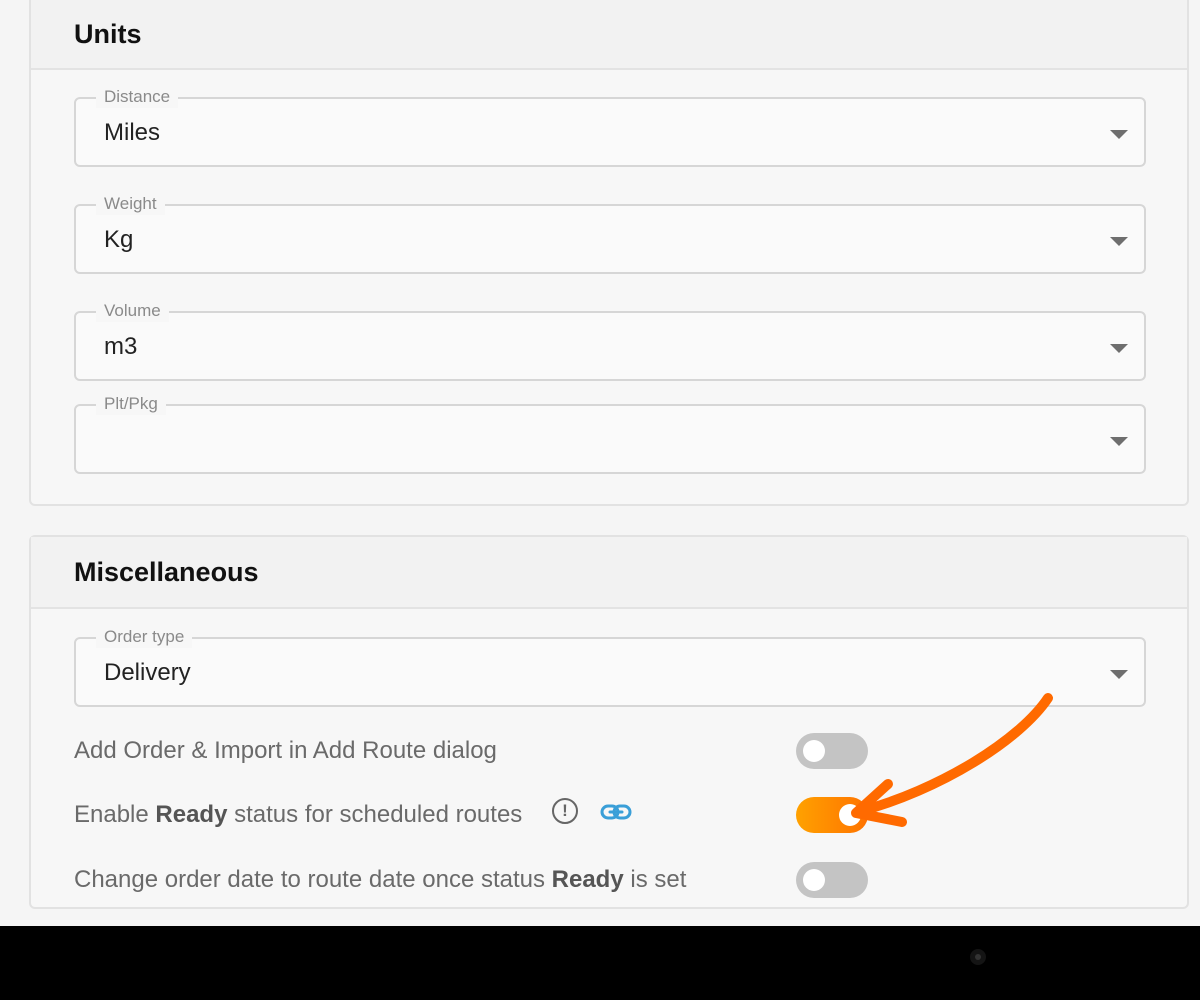  Describe the element at coordinates (131, 404) in the screenshot. I see `plt-pkg-label: Plt/Pkg` at that location.